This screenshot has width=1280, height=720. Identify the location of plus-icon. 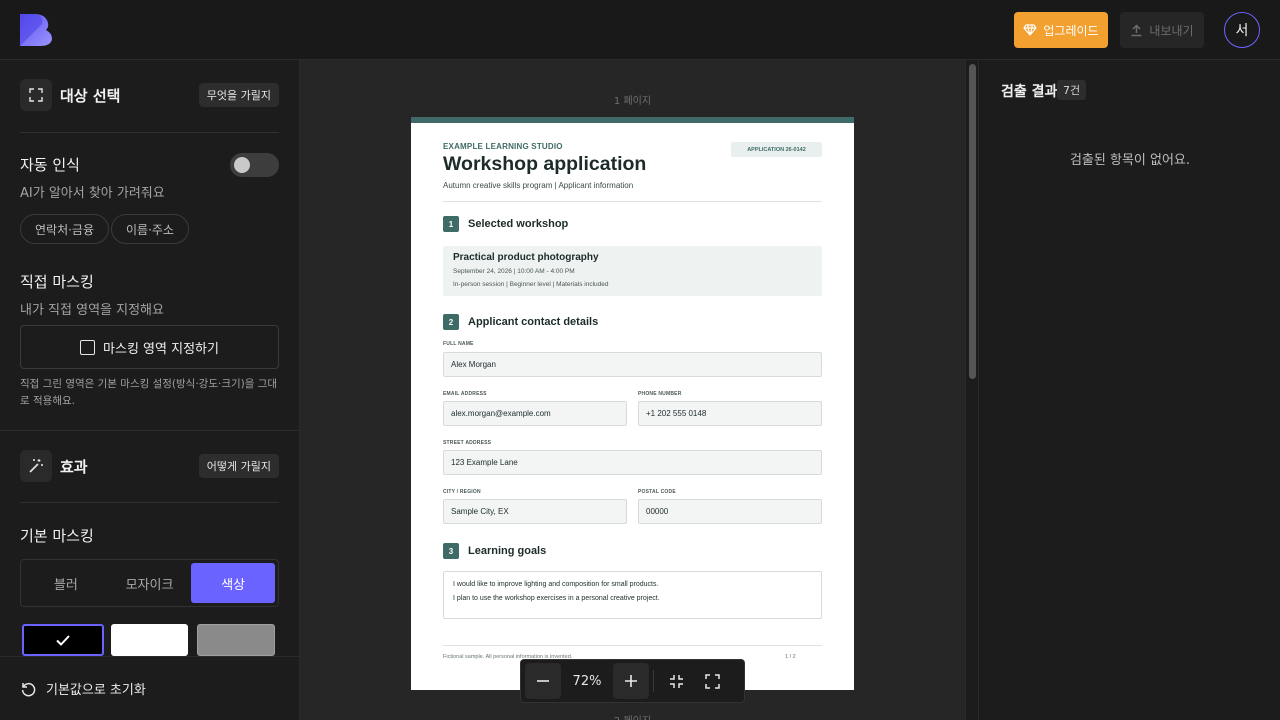
(631, 681).